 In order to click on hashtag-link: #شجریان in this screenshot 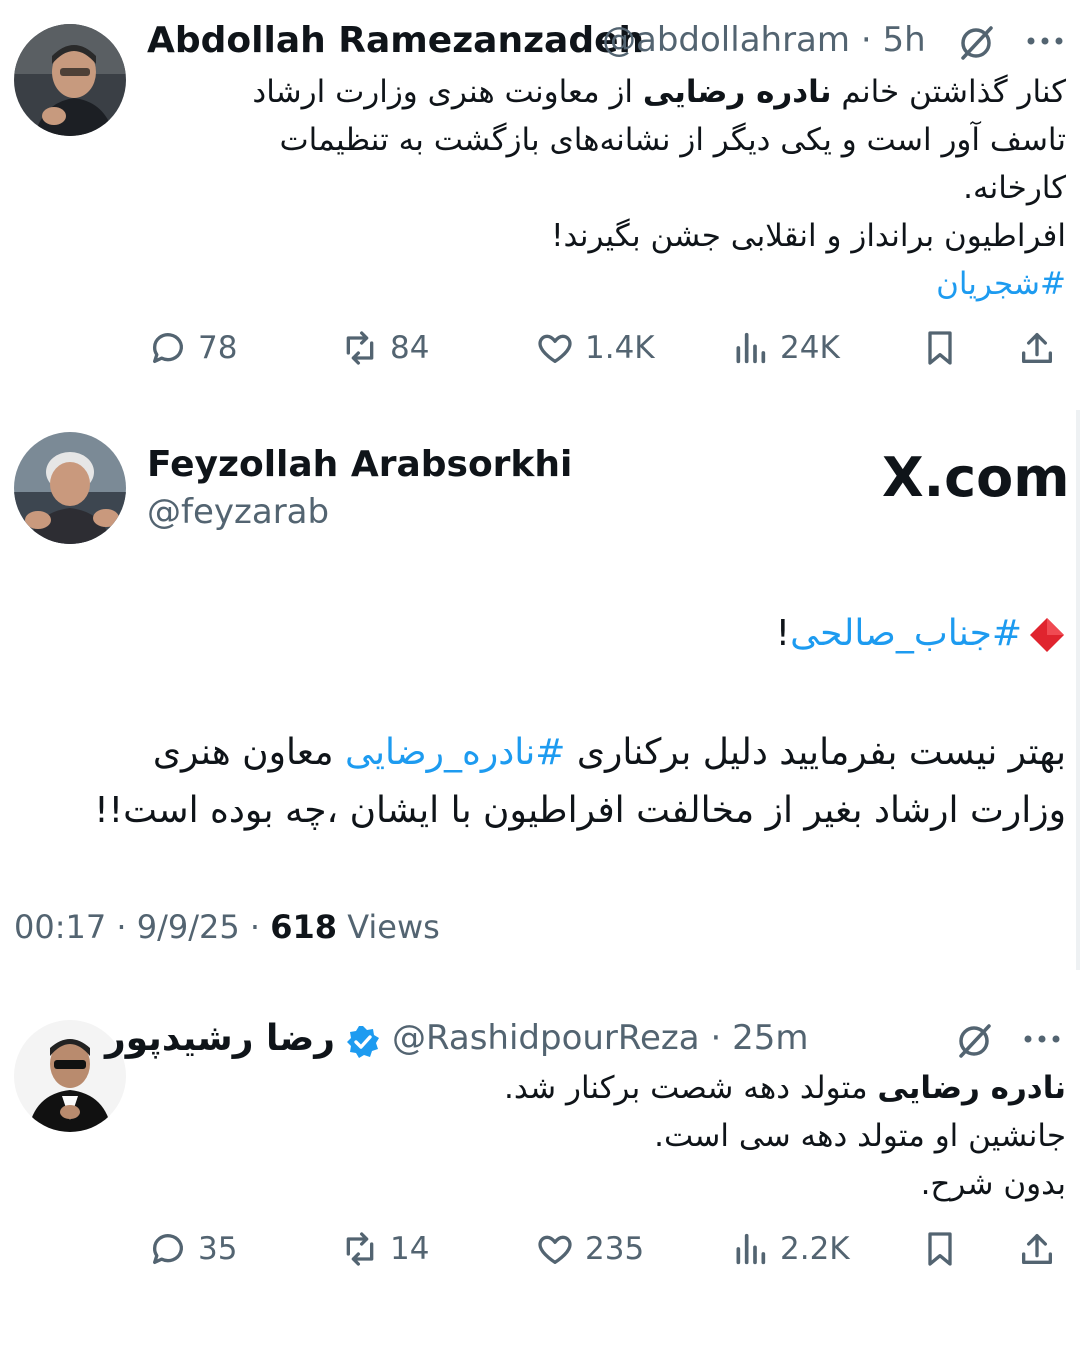, I will do `click(616, 284)`.